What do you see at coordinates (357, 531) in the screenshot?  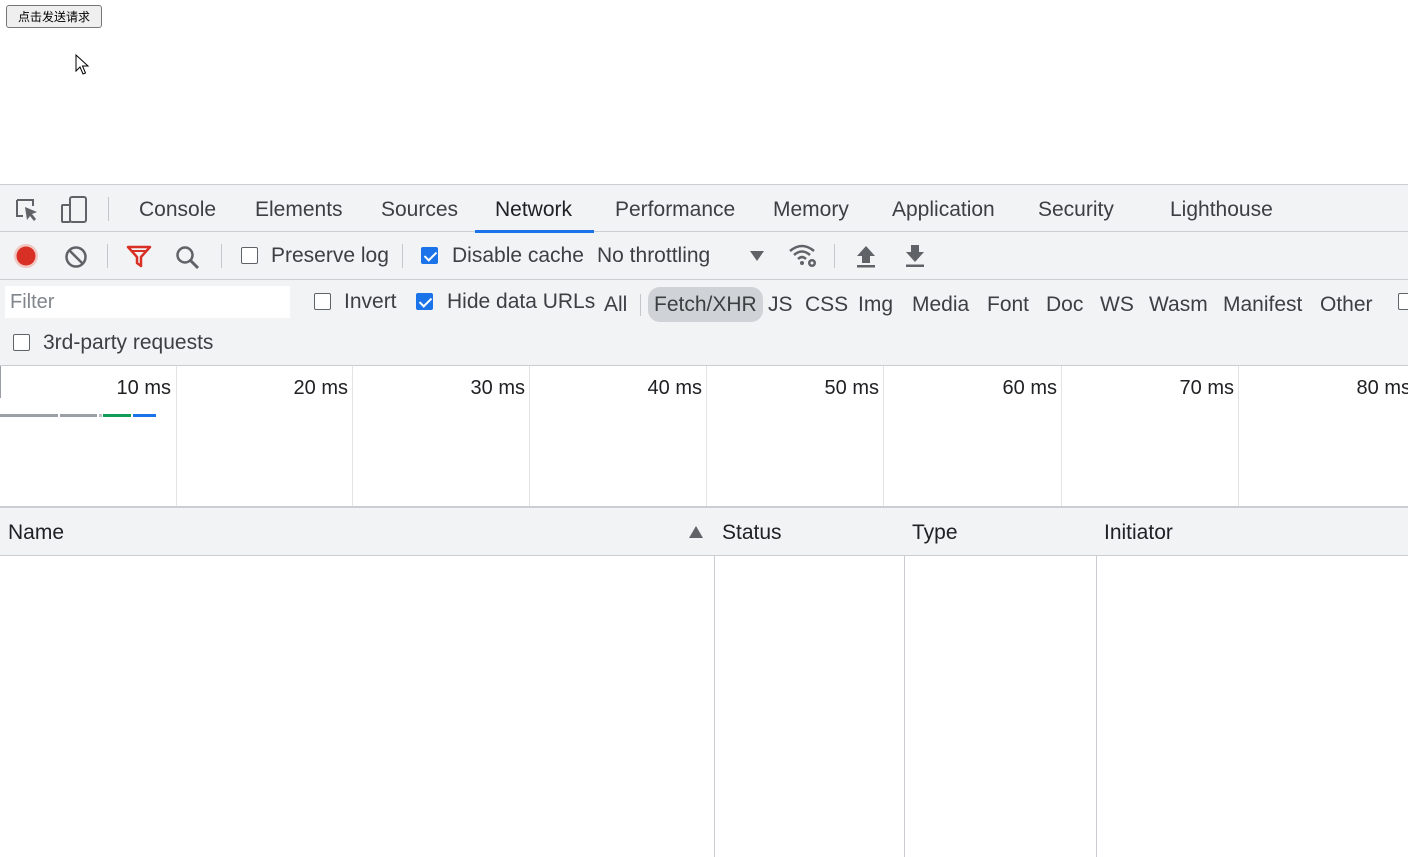 I see `column-header-name: Name` at bounding box center [357, 531].